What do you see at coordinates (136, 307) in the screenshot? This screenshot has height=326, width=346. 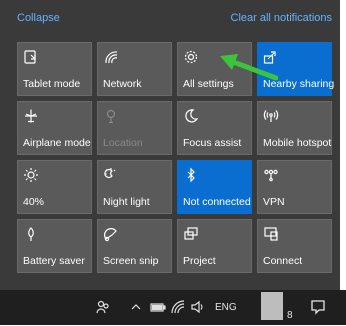 I see `chevron-up-icon` at bounding box center [136, 307].